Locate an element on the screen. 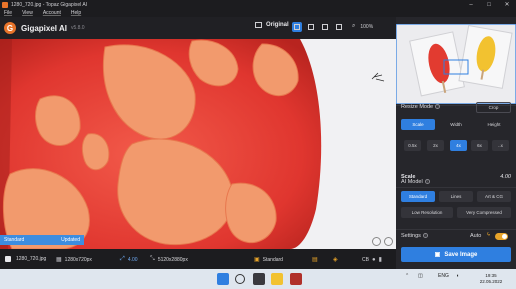 The image size is (516, 289). preview-mode-label: Standard is located at coordinates (14, 240).